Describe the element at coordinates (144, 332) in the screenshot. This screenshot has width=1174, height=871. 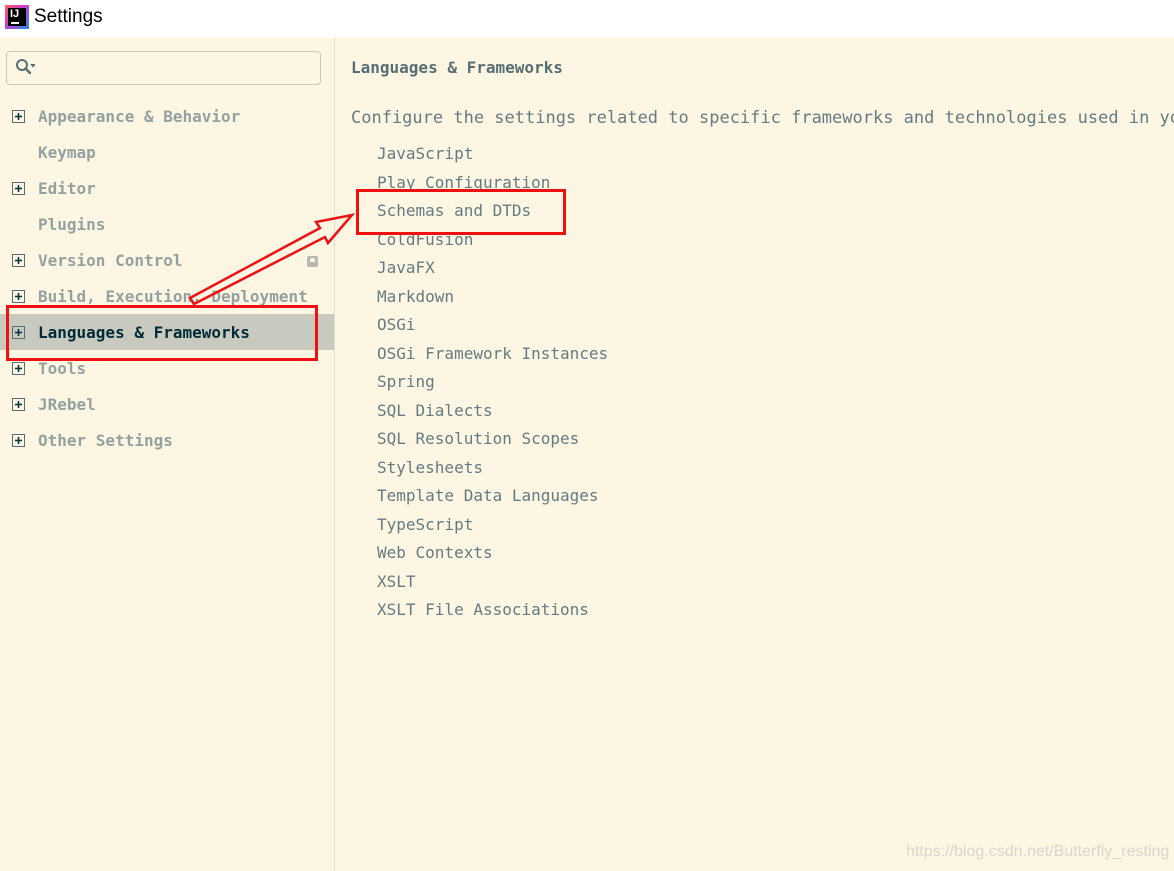
I see `sidebar-item-label: Languages & Frameworks` at that location.